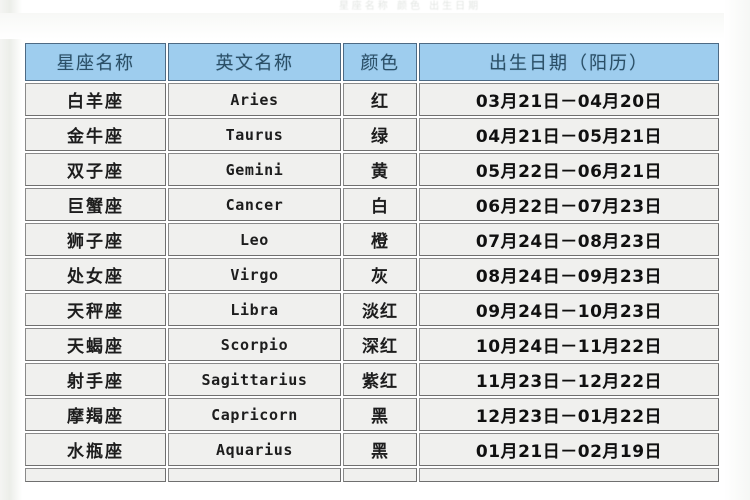 The image size is (750, 500). I want to click on table-row: 双子座 Gemini 黄 05月22日－06月21日, so click(372, 169).